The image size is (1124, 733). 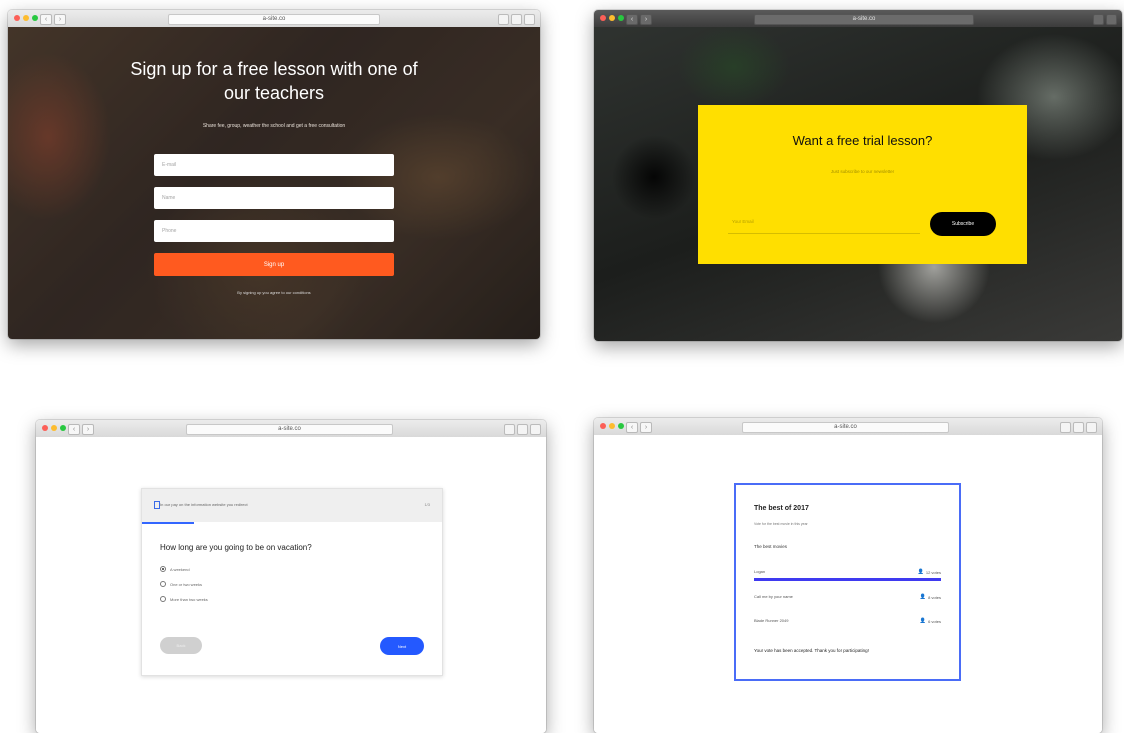 I want to click on subscribe-button: Subscribe, so click(x=963, y=224).